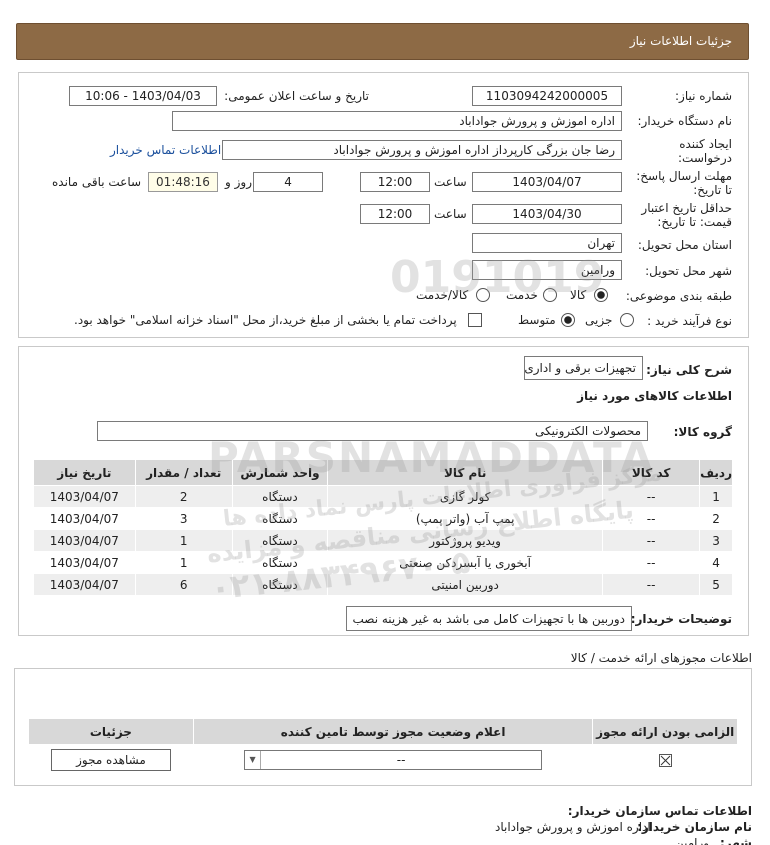  I want to click on category-label: طبقه بندی موضوعی:, so click(678, 296).